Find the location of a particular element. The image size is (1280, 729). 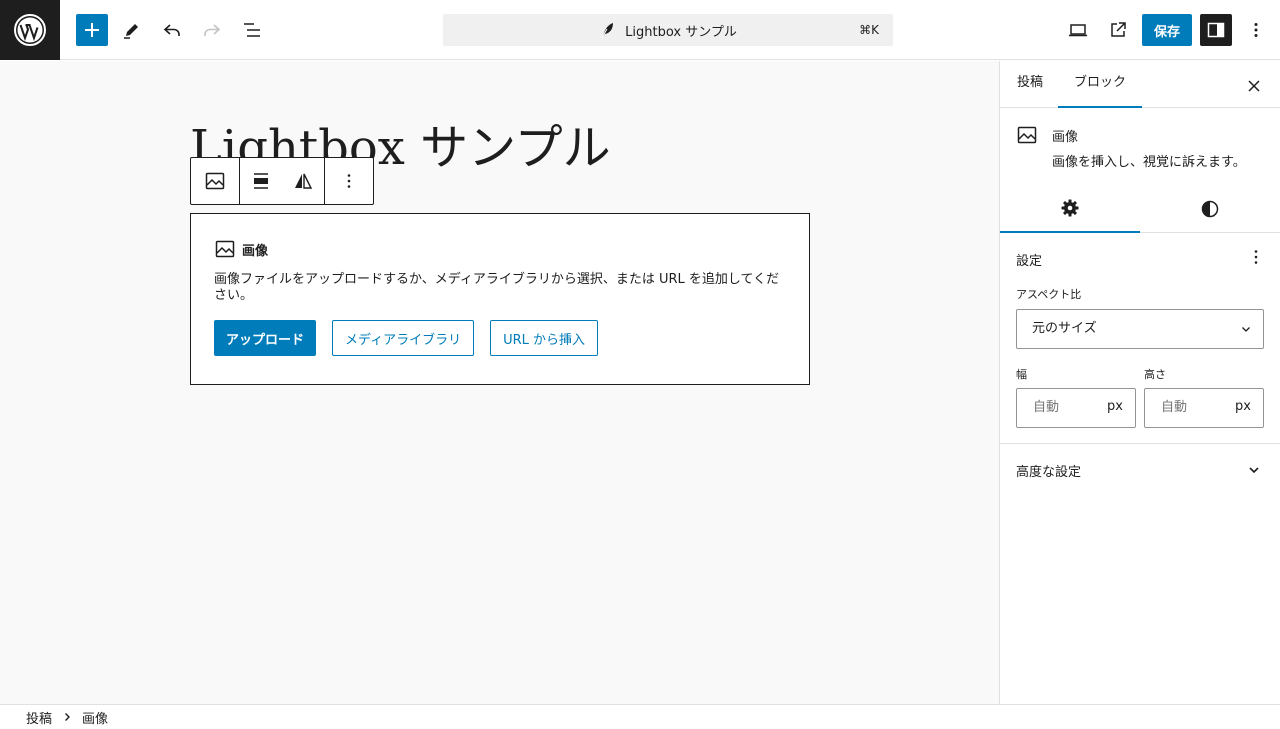

block-toolbar is located at coordinates (282, 181).